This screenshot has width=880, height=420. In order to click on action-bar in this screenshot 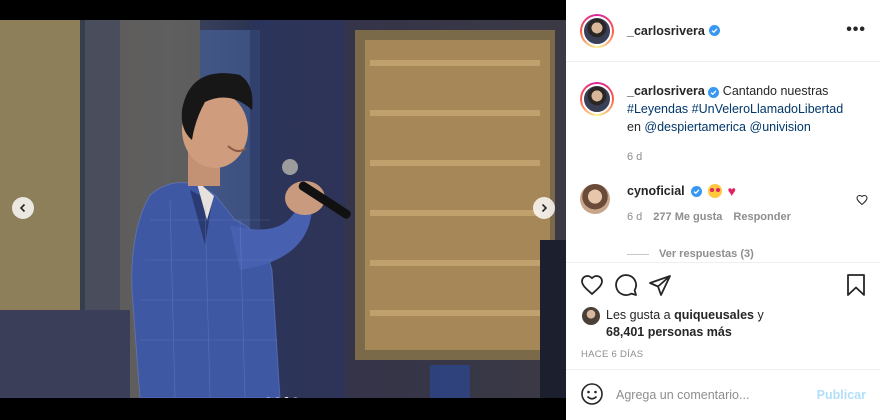, I will do `click(725, 286)`.